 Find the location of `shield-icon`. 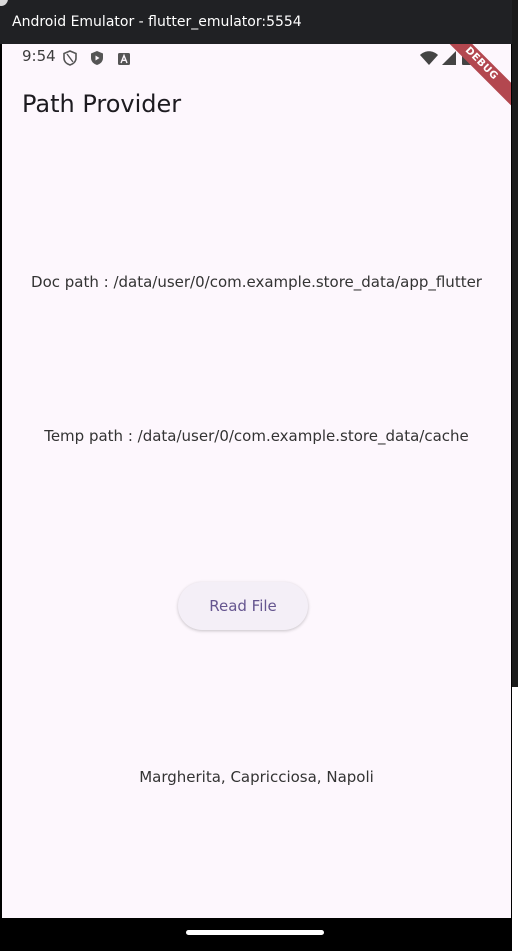

shield-icon is located at coordinates (70, 60).